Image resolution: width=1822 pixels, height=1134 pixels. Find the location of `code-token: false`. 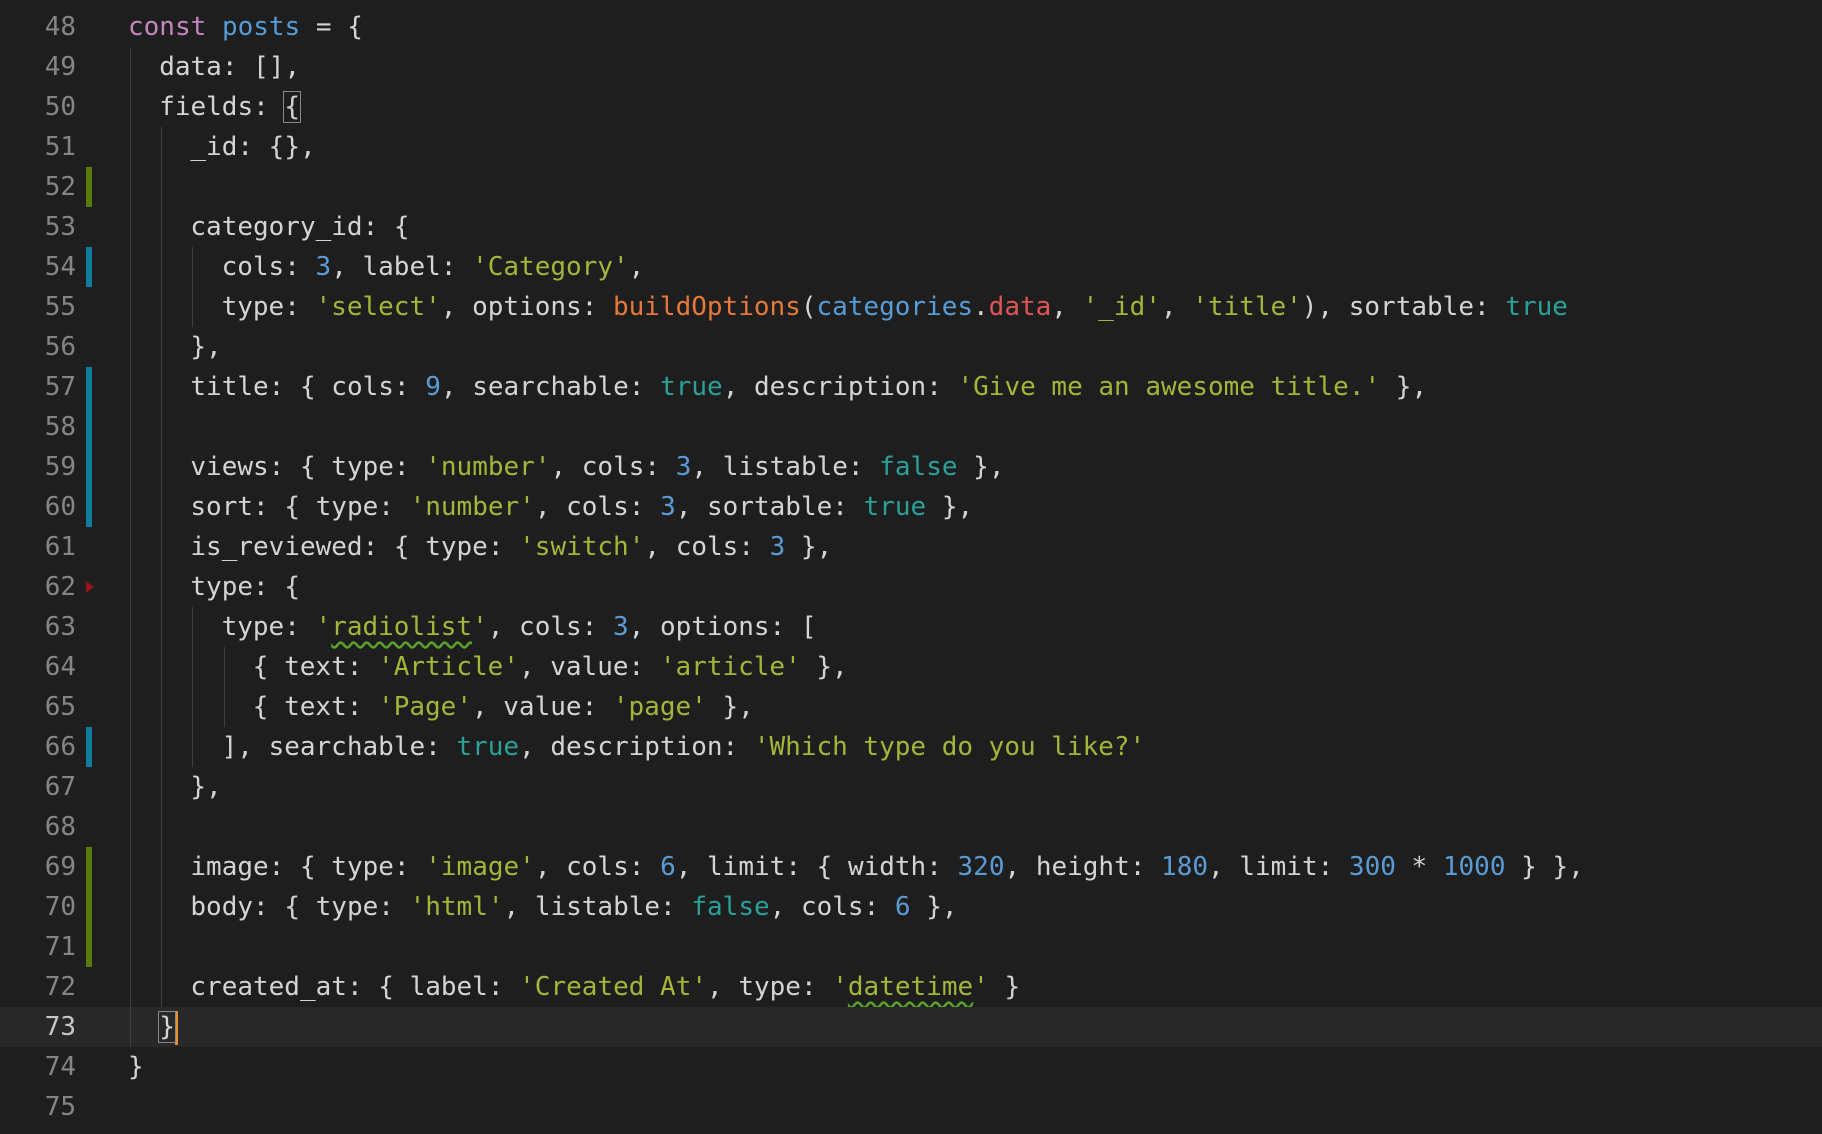

code-token: false is located at coordinates (730, 907).